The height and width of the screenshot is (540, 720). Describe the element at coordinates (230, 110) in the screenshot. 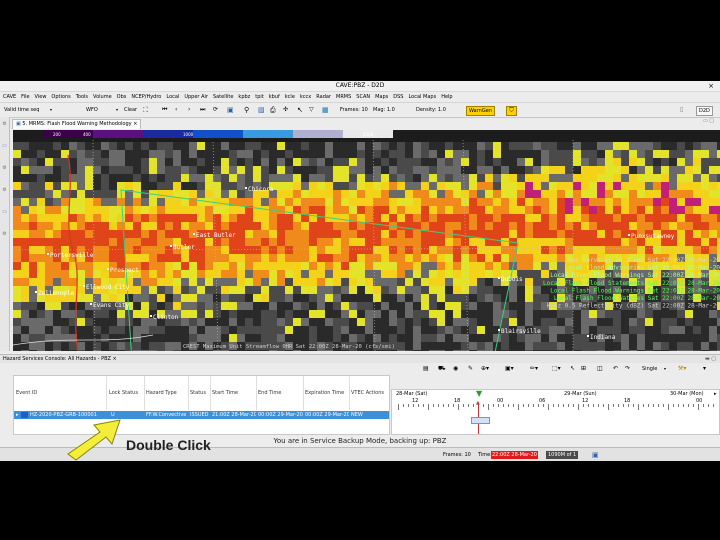

I see `image-properties-icon: ▣` at that location.